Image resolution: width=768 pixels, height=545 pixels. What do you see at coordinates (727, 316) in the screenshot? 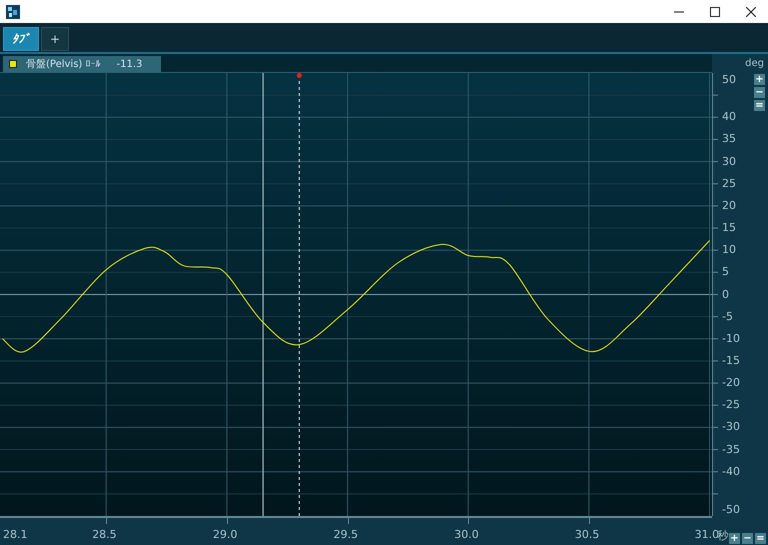
I see `axis-label: -5` at bounding box center [727, 316].